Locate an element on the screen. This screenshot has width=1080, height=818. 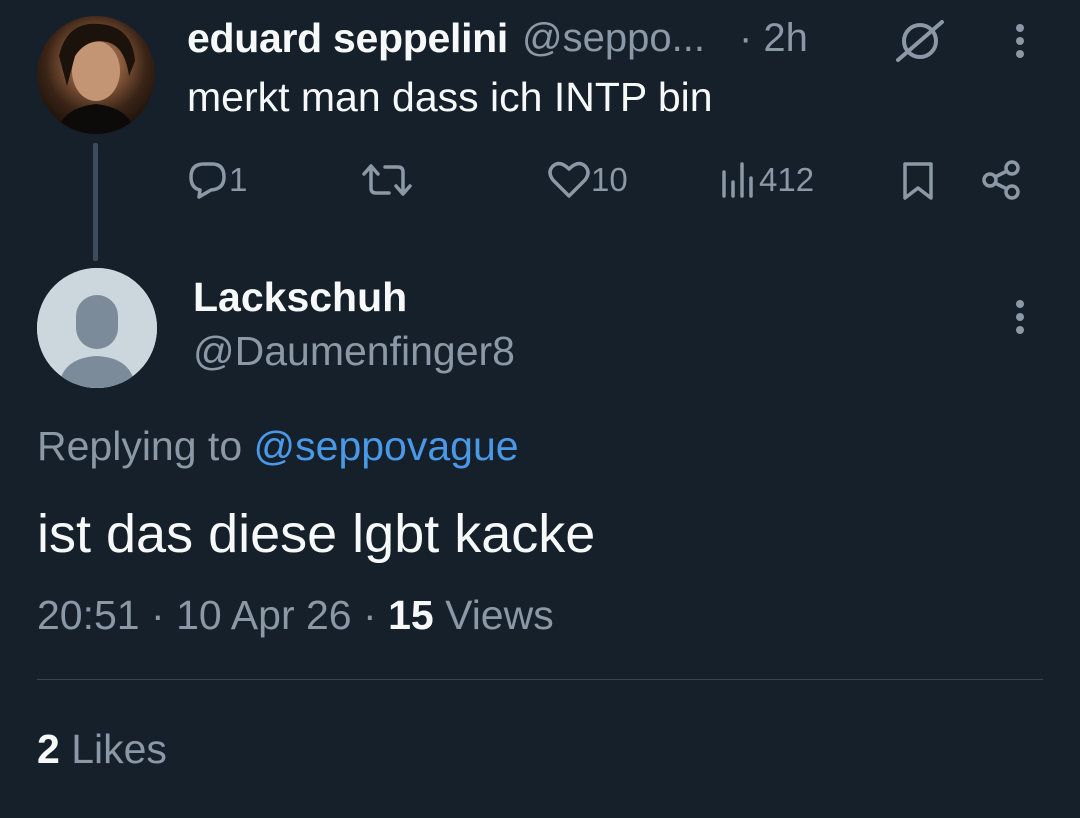
reply-text: ist das diese lgbt kacke is located at coordinates (316, 534).